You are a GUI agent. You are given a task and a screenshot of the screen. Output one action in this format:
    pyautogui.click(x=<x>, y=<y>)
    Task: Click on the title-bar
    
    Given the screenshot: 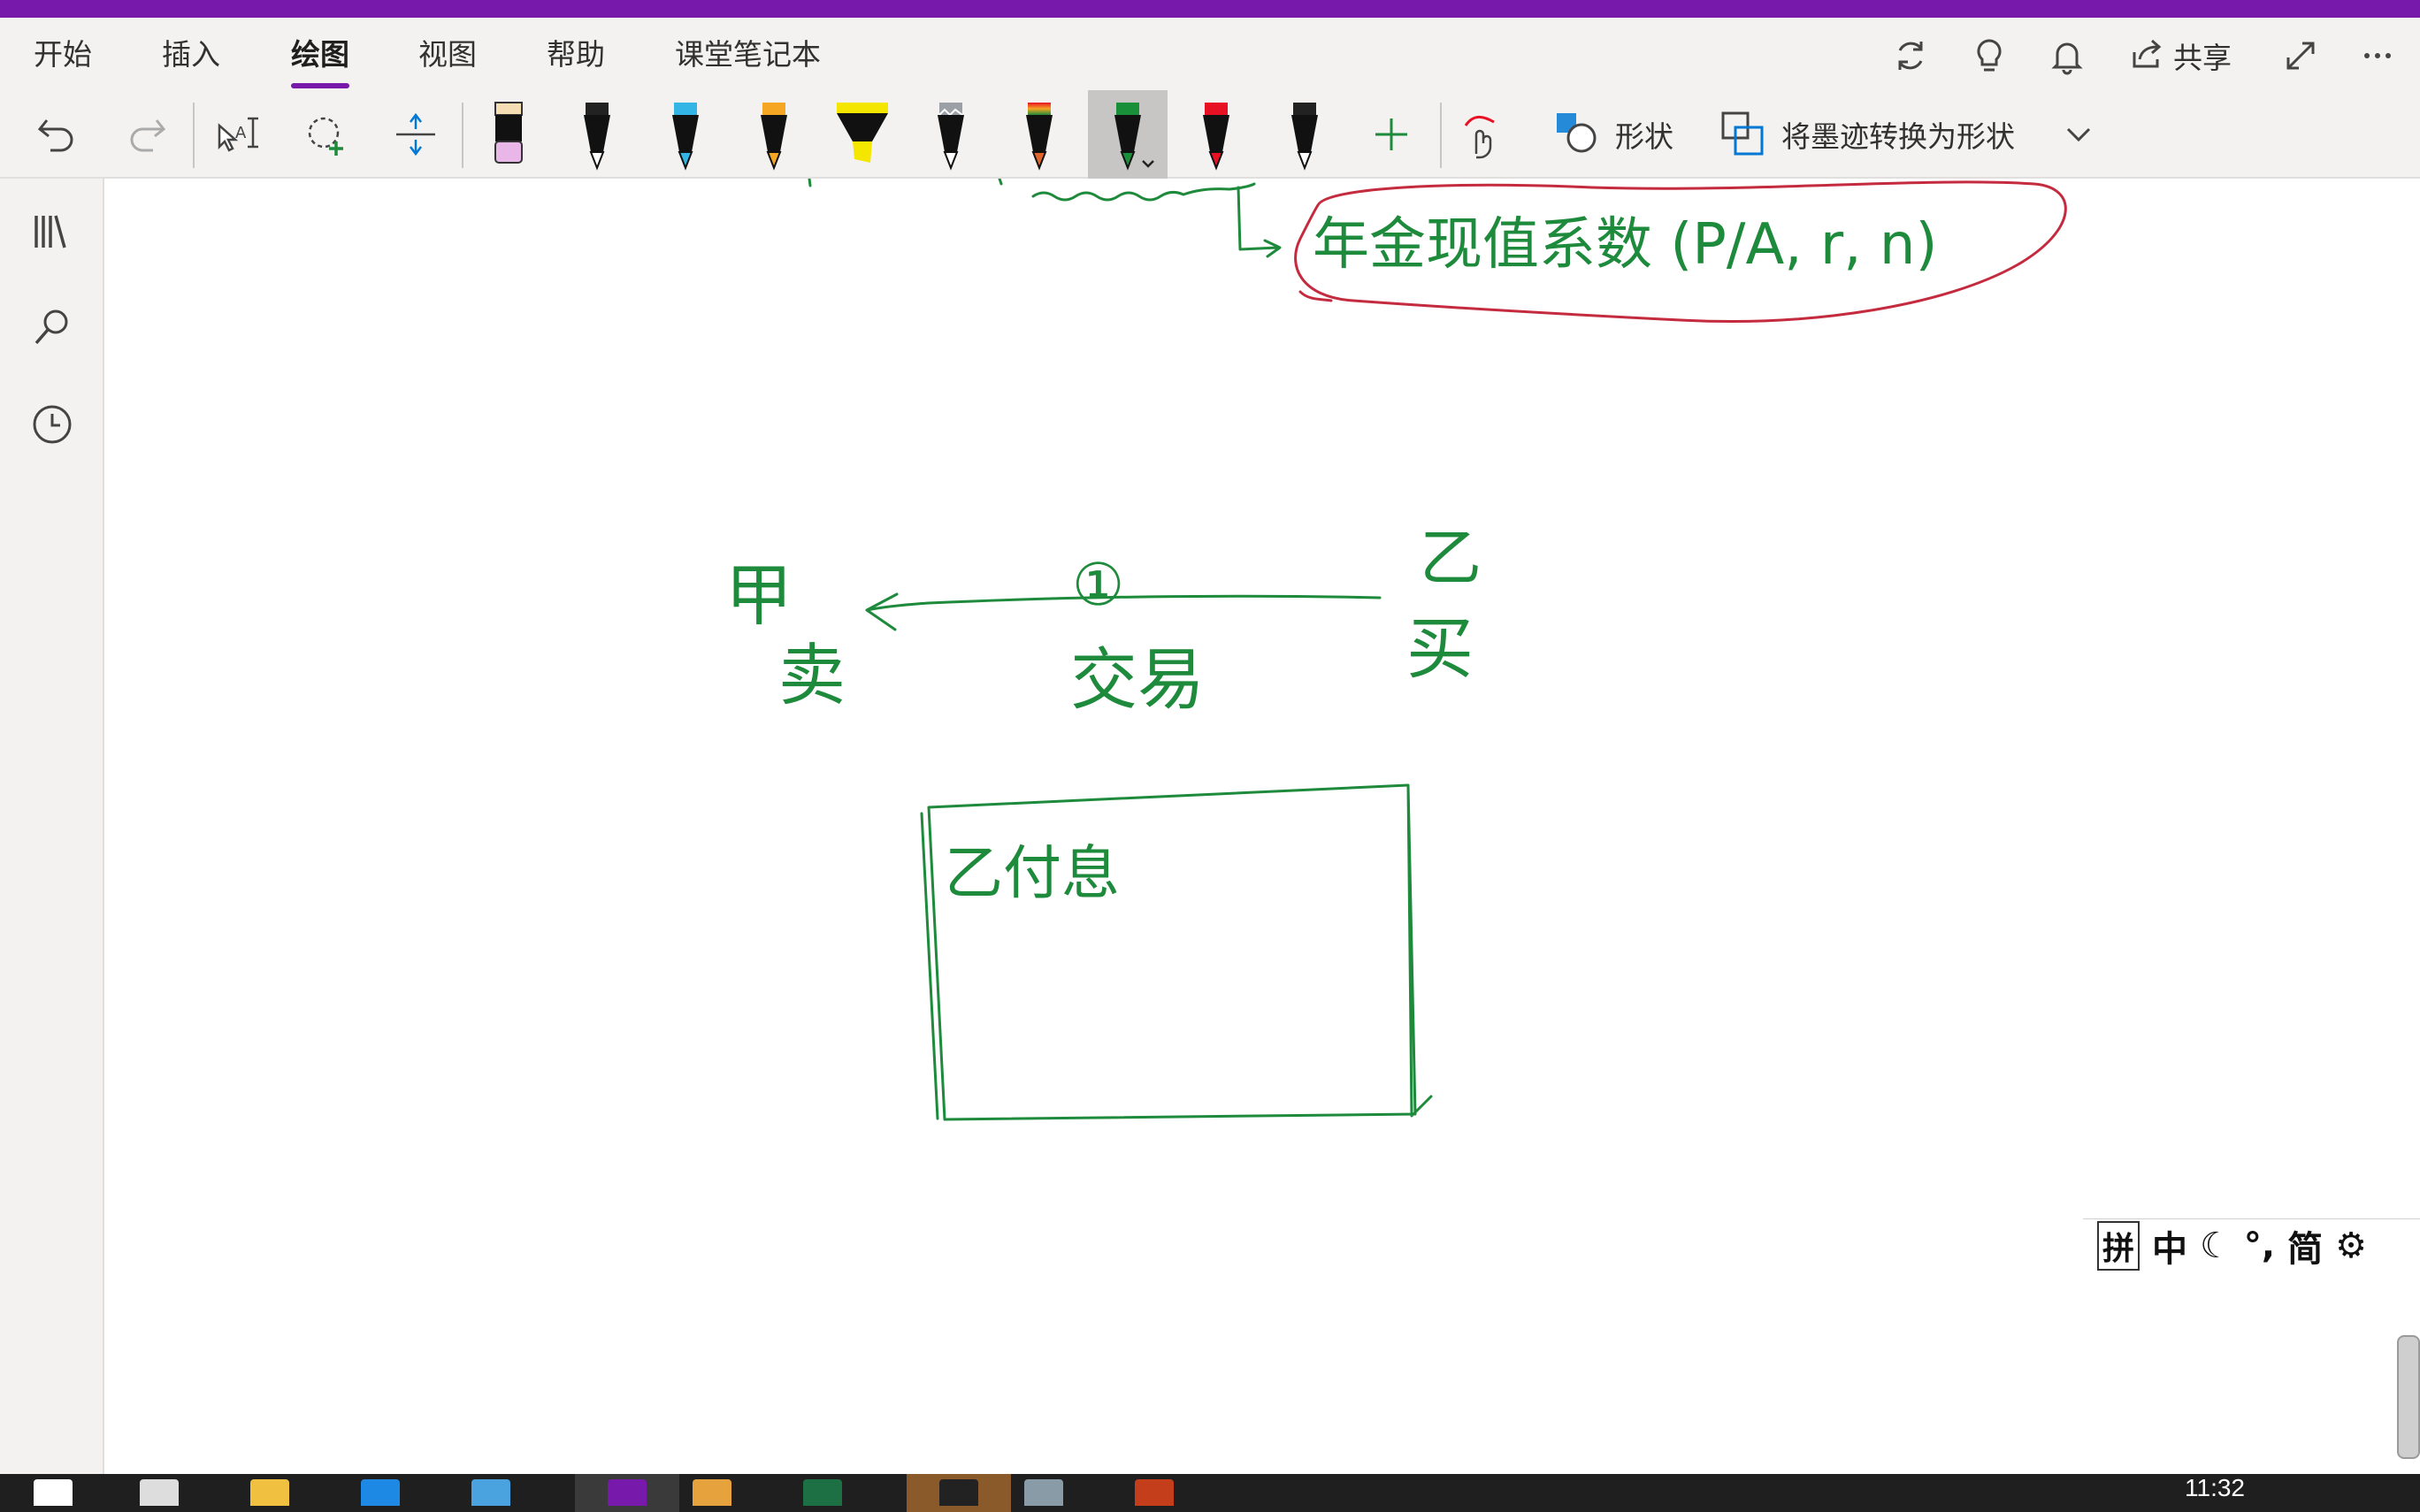 What is the action you would take?
    pyautogui.click(x=1210, y=9)
    